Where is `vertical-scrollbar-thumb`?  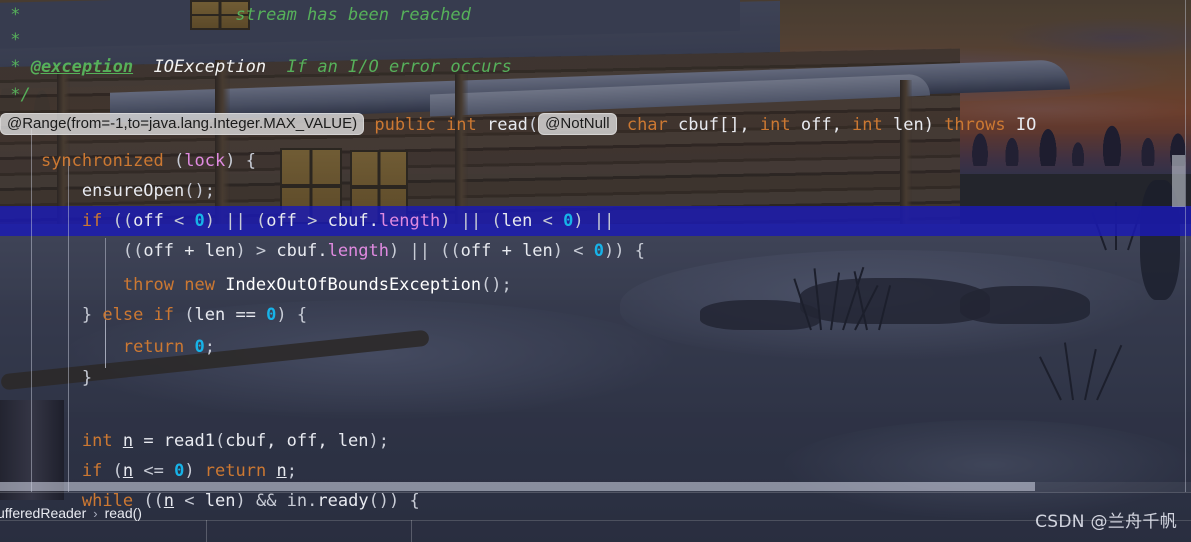
vertical-scrollbar-thumb is located at coordinates (1178, 181).